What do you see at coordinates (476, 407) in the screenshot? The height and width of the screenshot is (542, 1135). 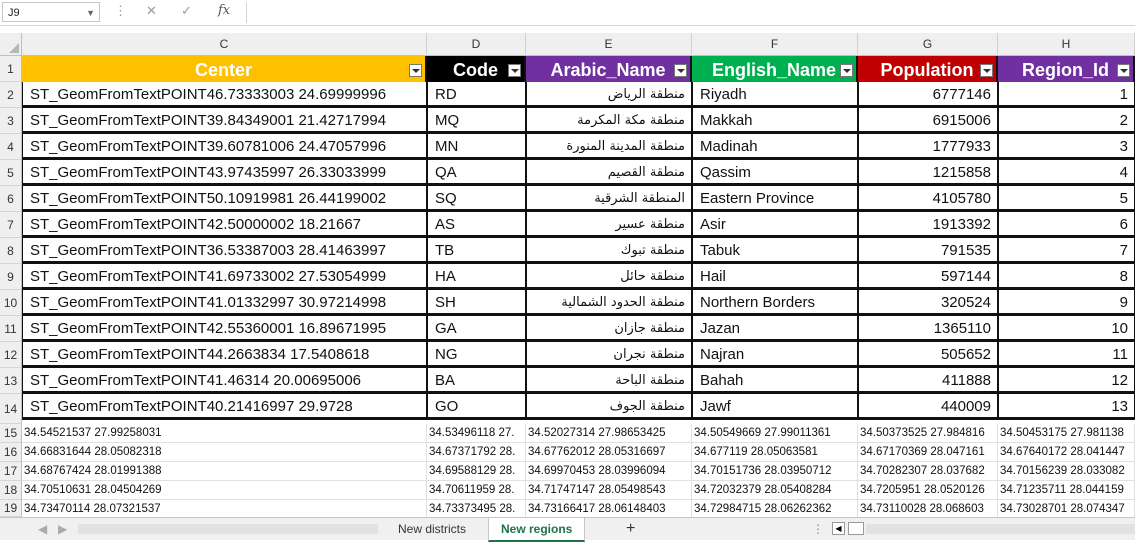 I see `cell-code: GO` at bounding box center [476, 407].